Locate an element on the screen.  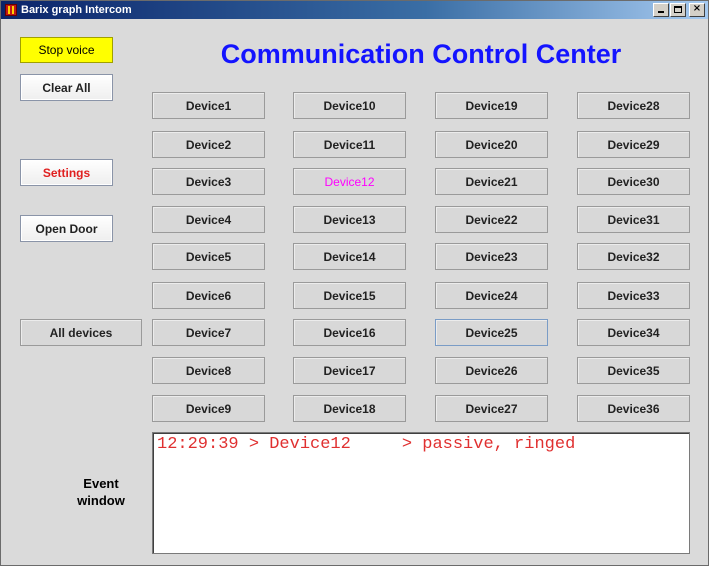
device-button-16: Device16 is located at coordinates (349, 332).